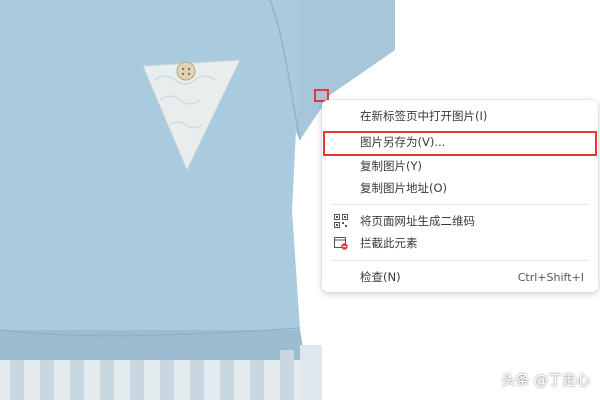  Describe the element at coordinates (417, 221) in the screenshot. I see `menu-item-label: 将页面网址生成二维码` at that location.